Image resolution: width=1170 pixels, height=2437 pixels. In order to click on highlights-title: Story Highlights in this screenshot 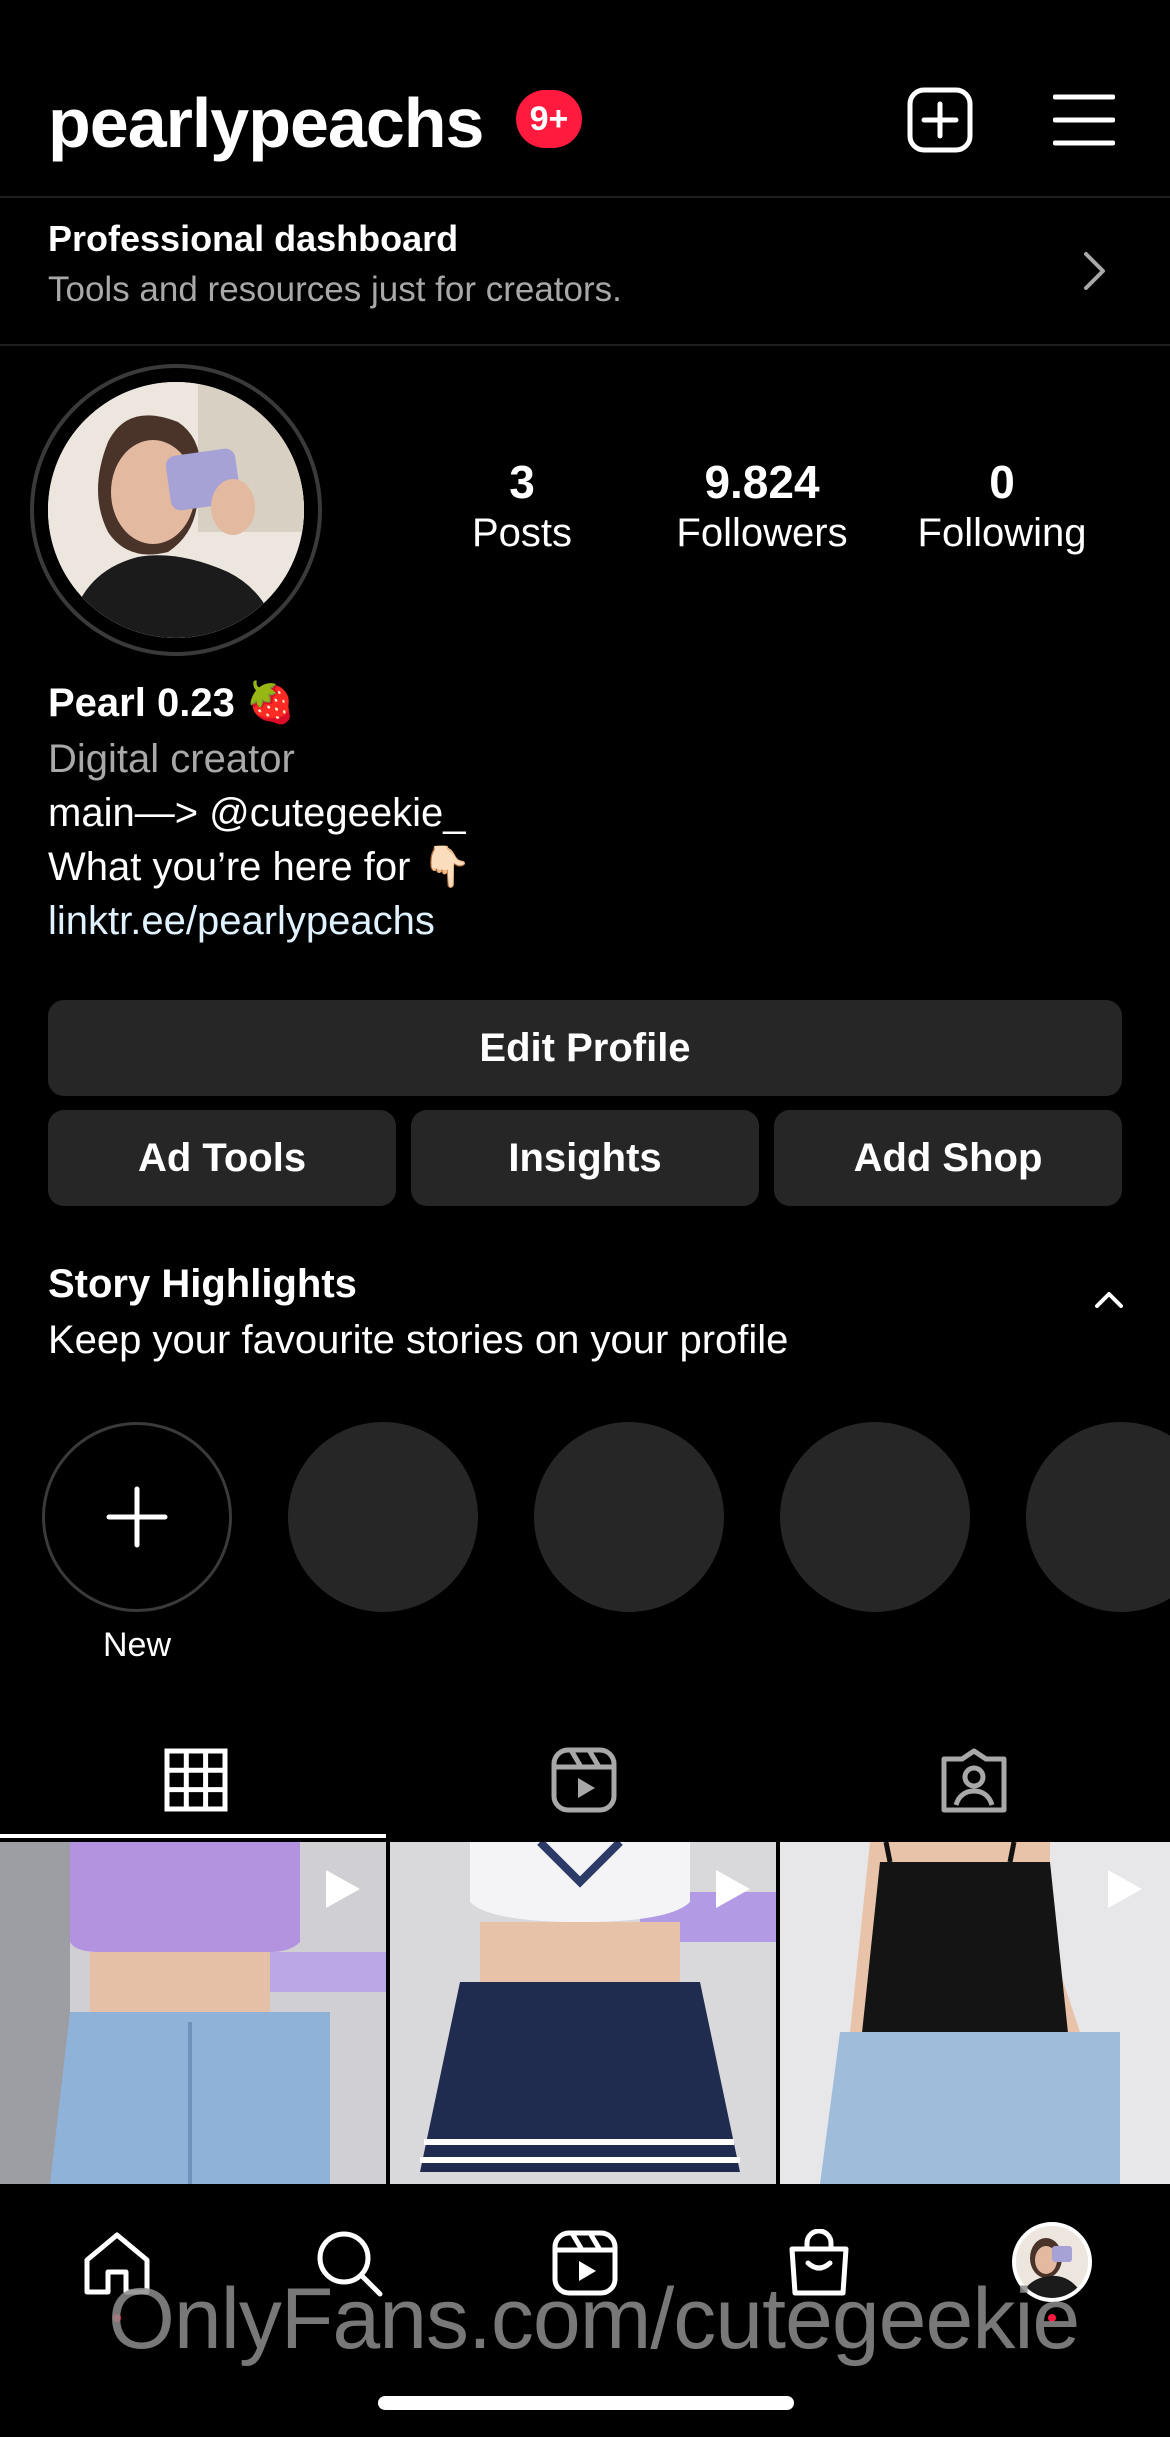, I will do `click(202, 1284)`.